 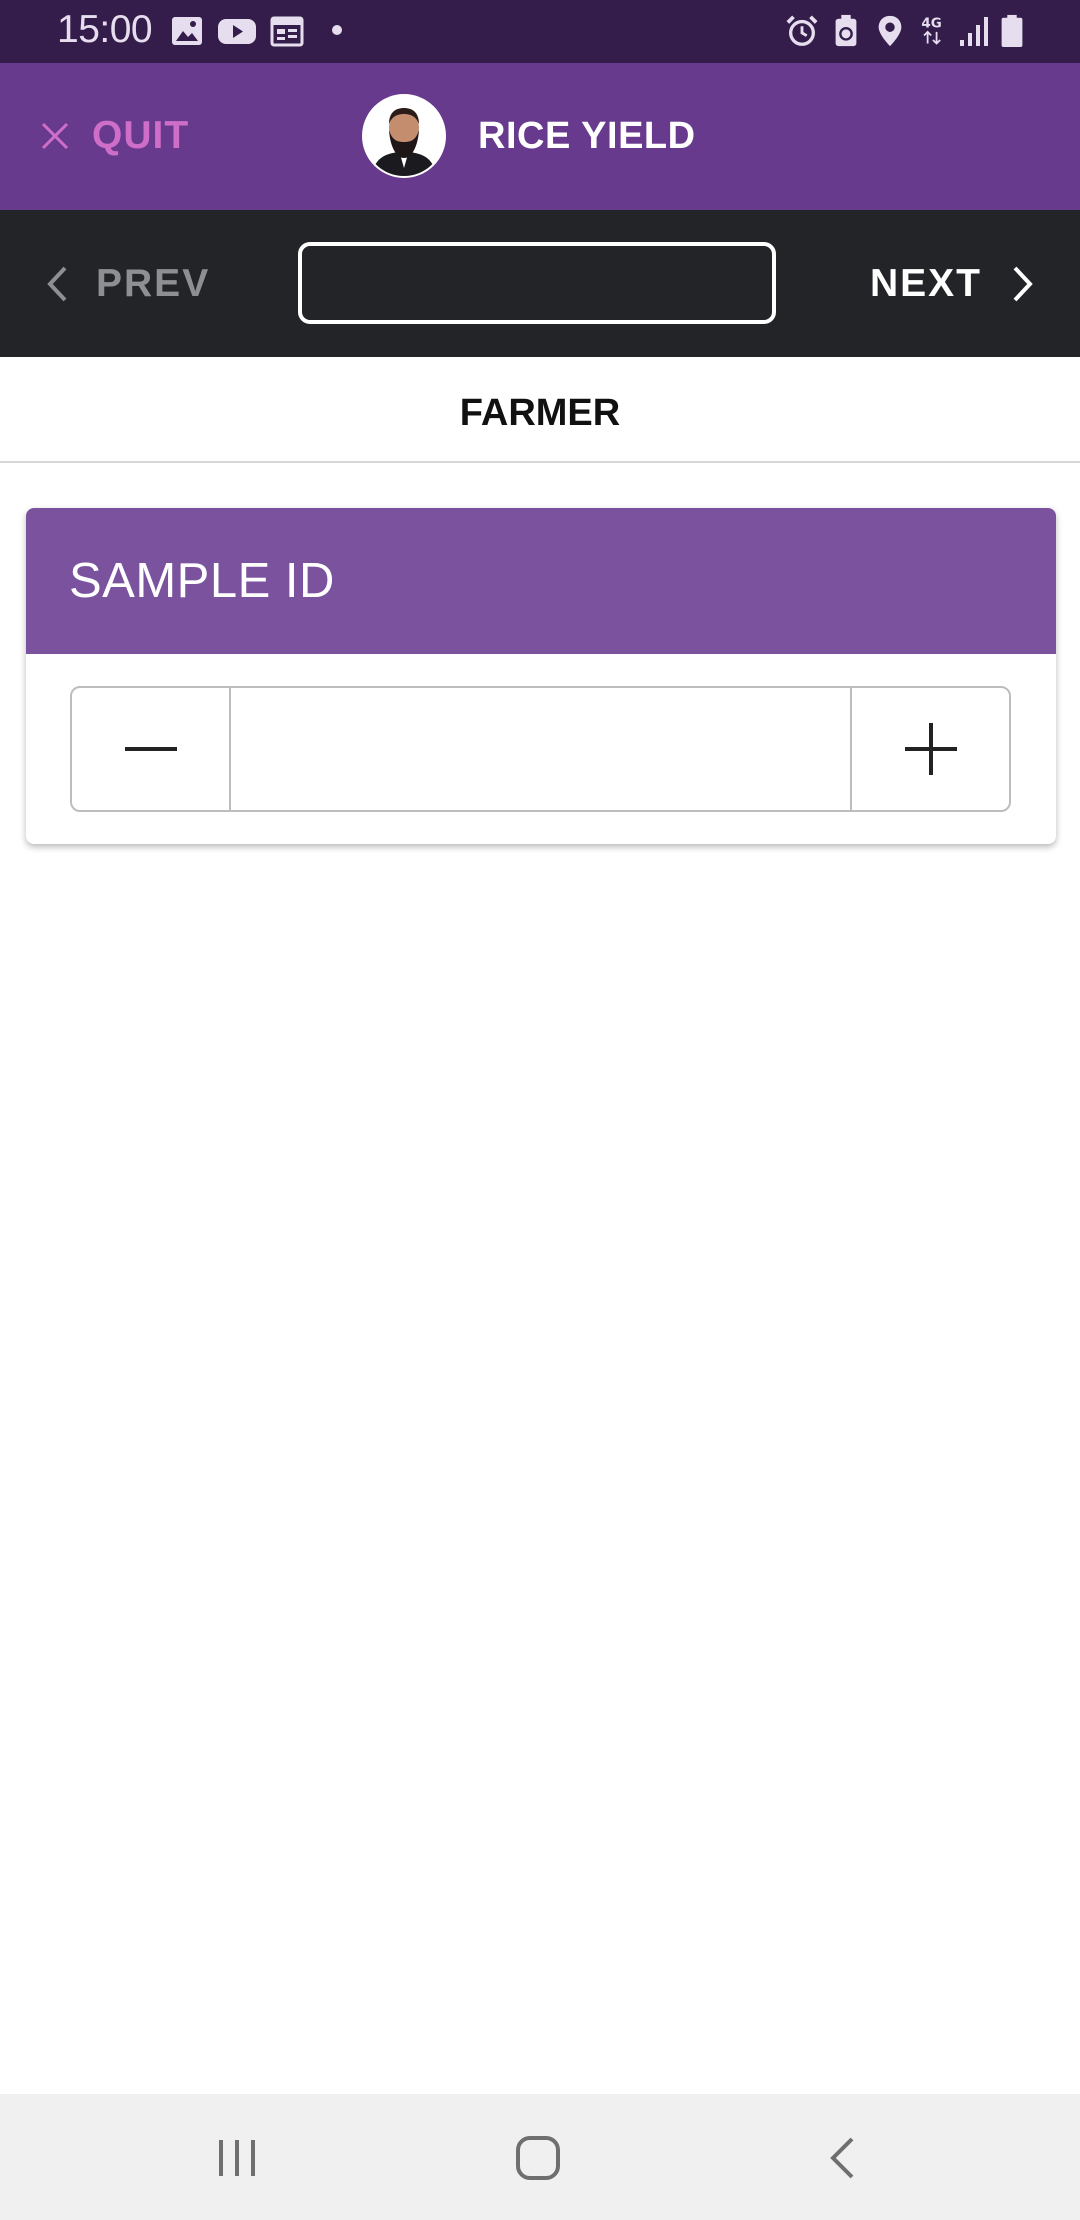 I want to click on avatar, so click(x=404, y=136).